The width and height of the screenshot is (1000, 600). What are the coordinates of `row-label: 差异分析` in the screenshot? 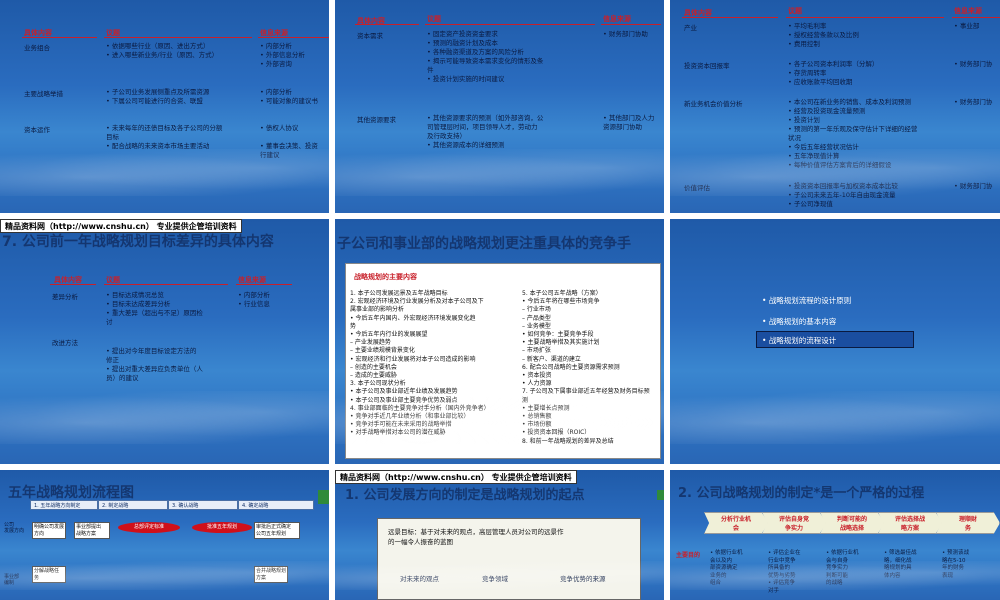 It's located at (65, 297).